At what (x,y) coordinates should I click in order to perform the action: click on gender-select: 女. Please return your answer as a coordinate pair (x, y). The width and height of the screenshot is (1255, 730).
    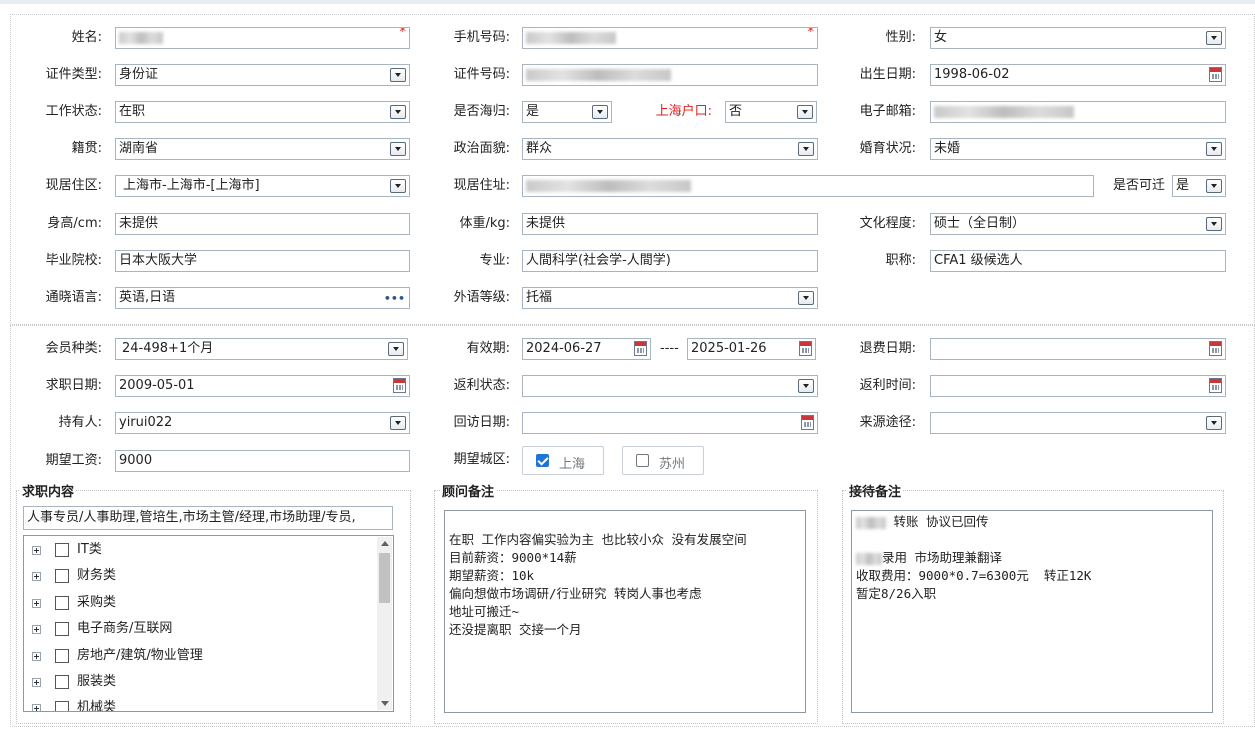
    Looking at the image, I should click on (1078, 38).